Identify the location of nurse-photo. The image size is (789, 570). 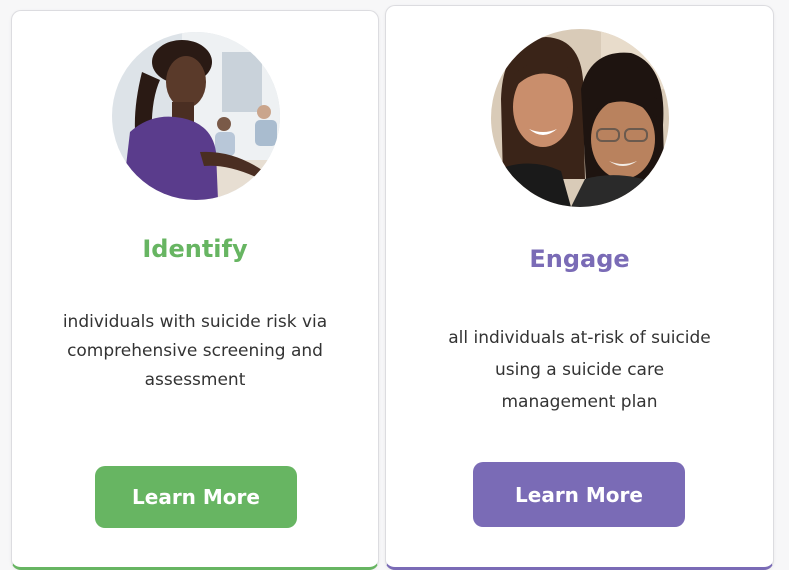
(196, 116).